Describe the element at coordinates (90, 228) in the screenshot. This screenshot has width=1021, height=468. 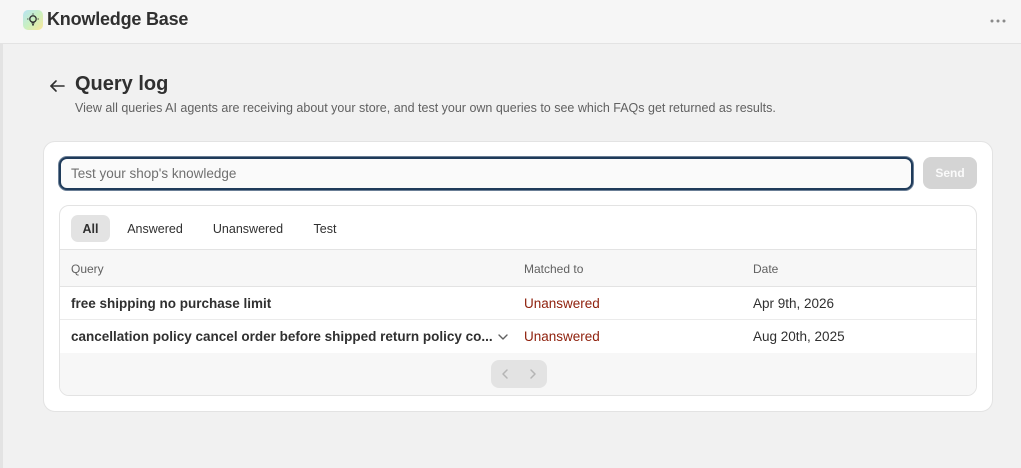
I see `tab-all: All` at that location.